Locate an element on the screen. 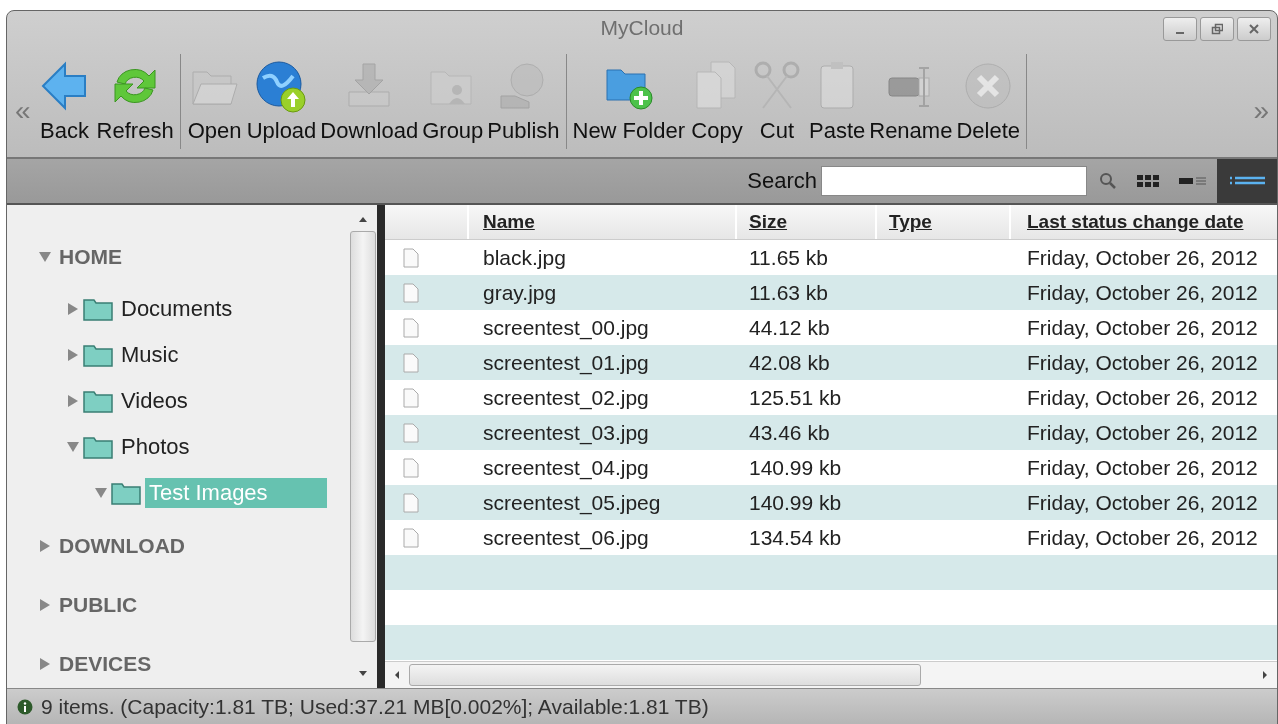 The image size is (1278, 724). column-header: Size is located at coordinates (768, 222).